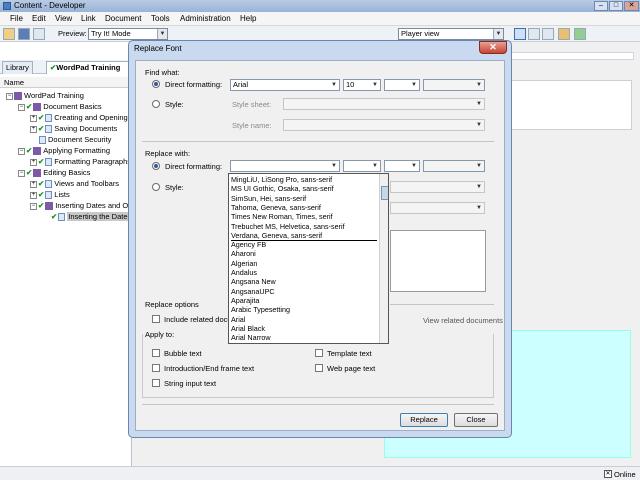 Image resolution: width=640 pixels, height=480 pixels. Describe the element at coordinates (601, 6) in the screenshot. I see `minimize-button: –` at that location.